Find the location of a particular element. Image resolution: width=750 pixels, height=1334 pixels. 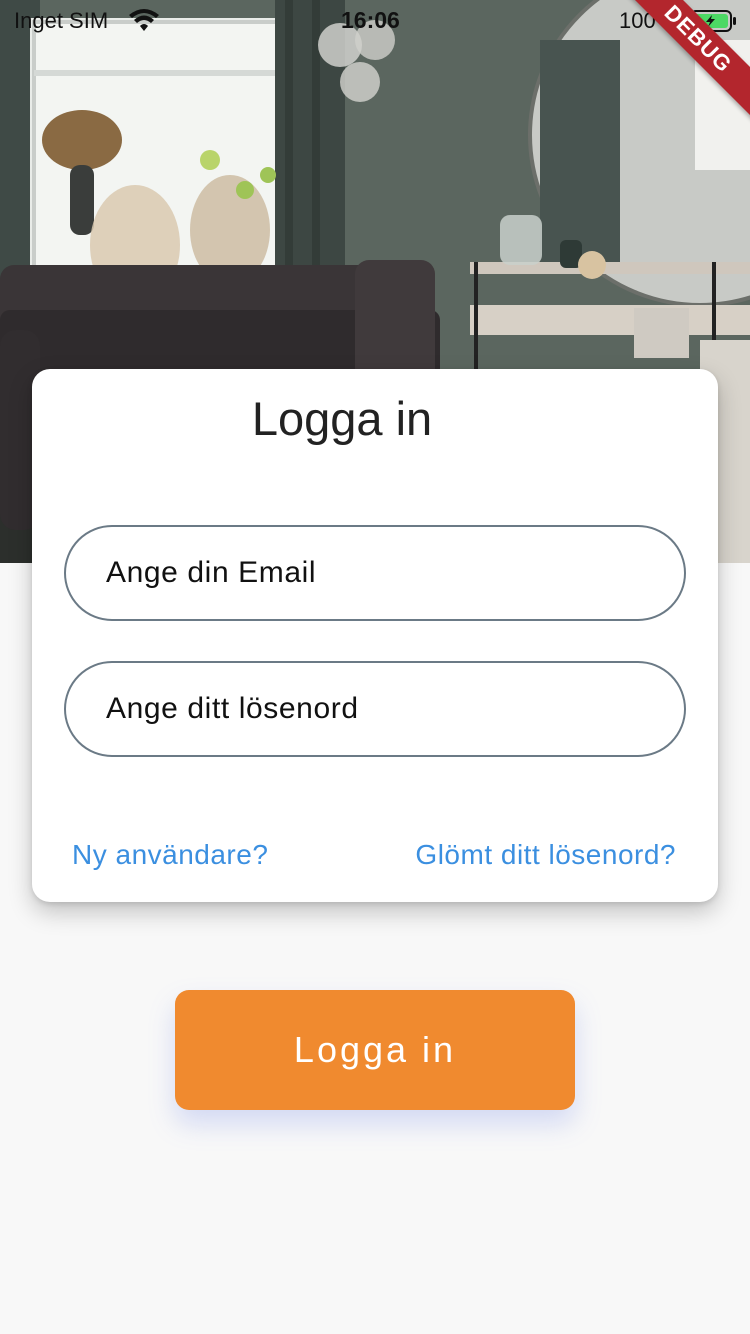

carrier-label: Inget SIM is located at coordinates (61, 20).